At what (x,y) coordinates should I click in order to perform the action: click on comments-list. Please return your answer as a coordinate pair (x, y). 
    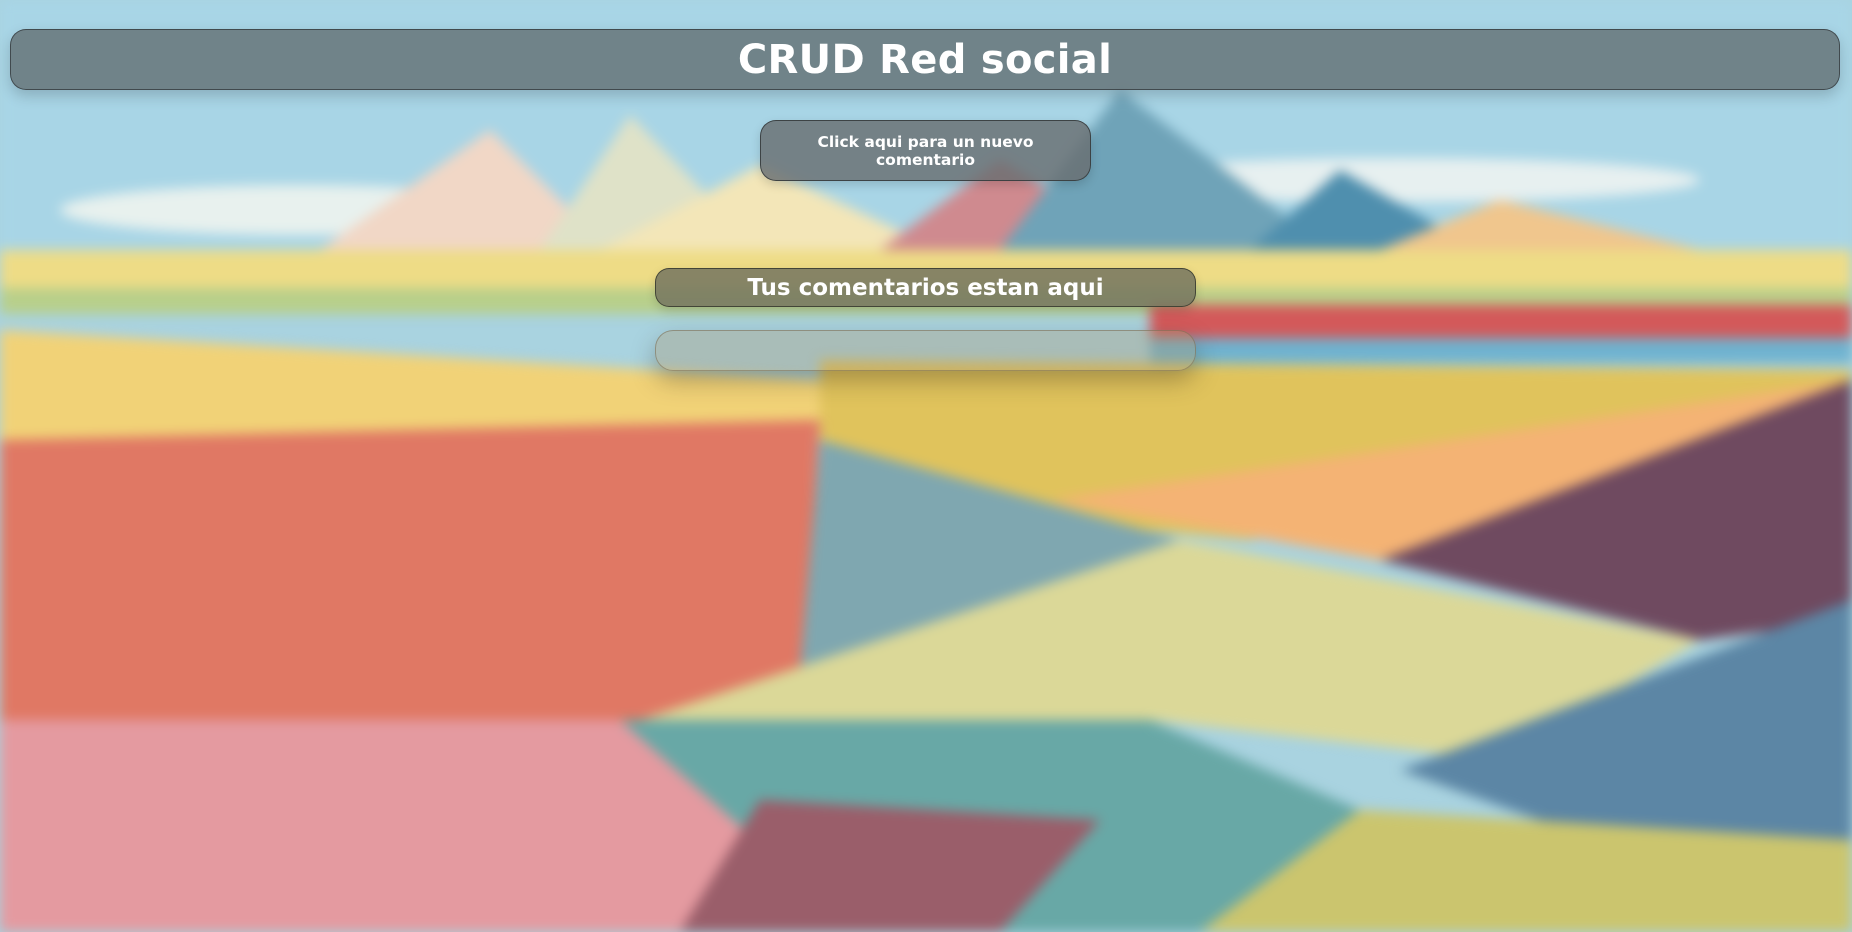
    Looking at the image, I should click on (925, 350).